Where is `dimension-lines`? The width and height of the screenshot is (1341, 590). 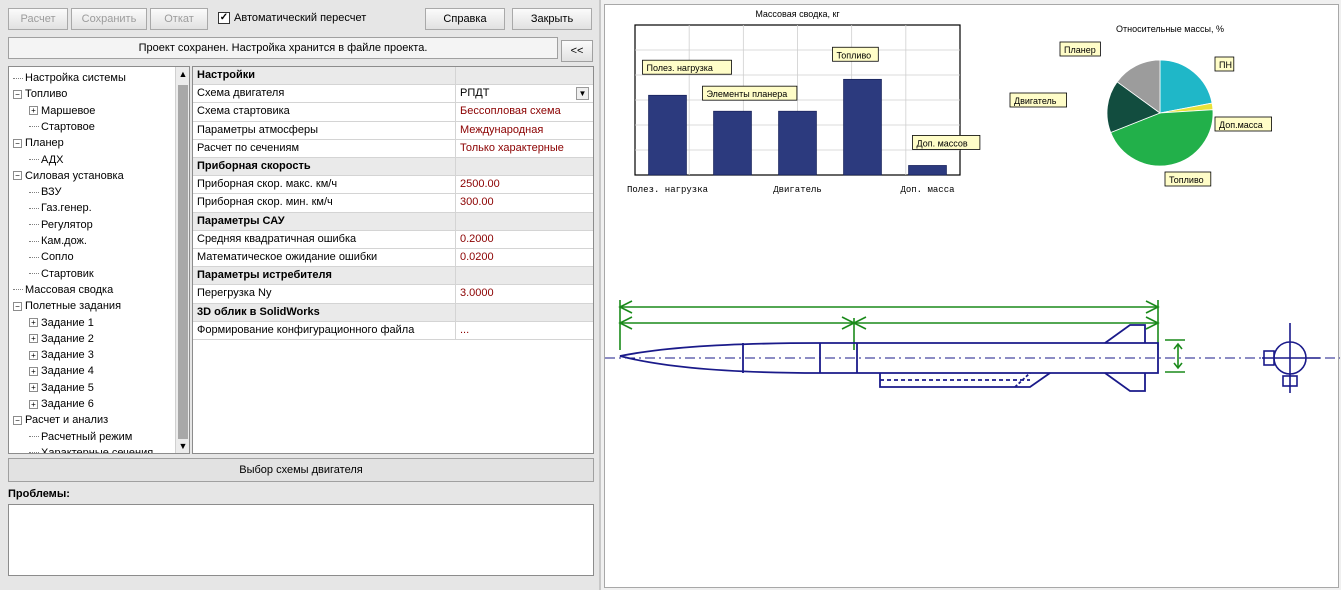 dimension-lines is located at coordinates (901, 336).